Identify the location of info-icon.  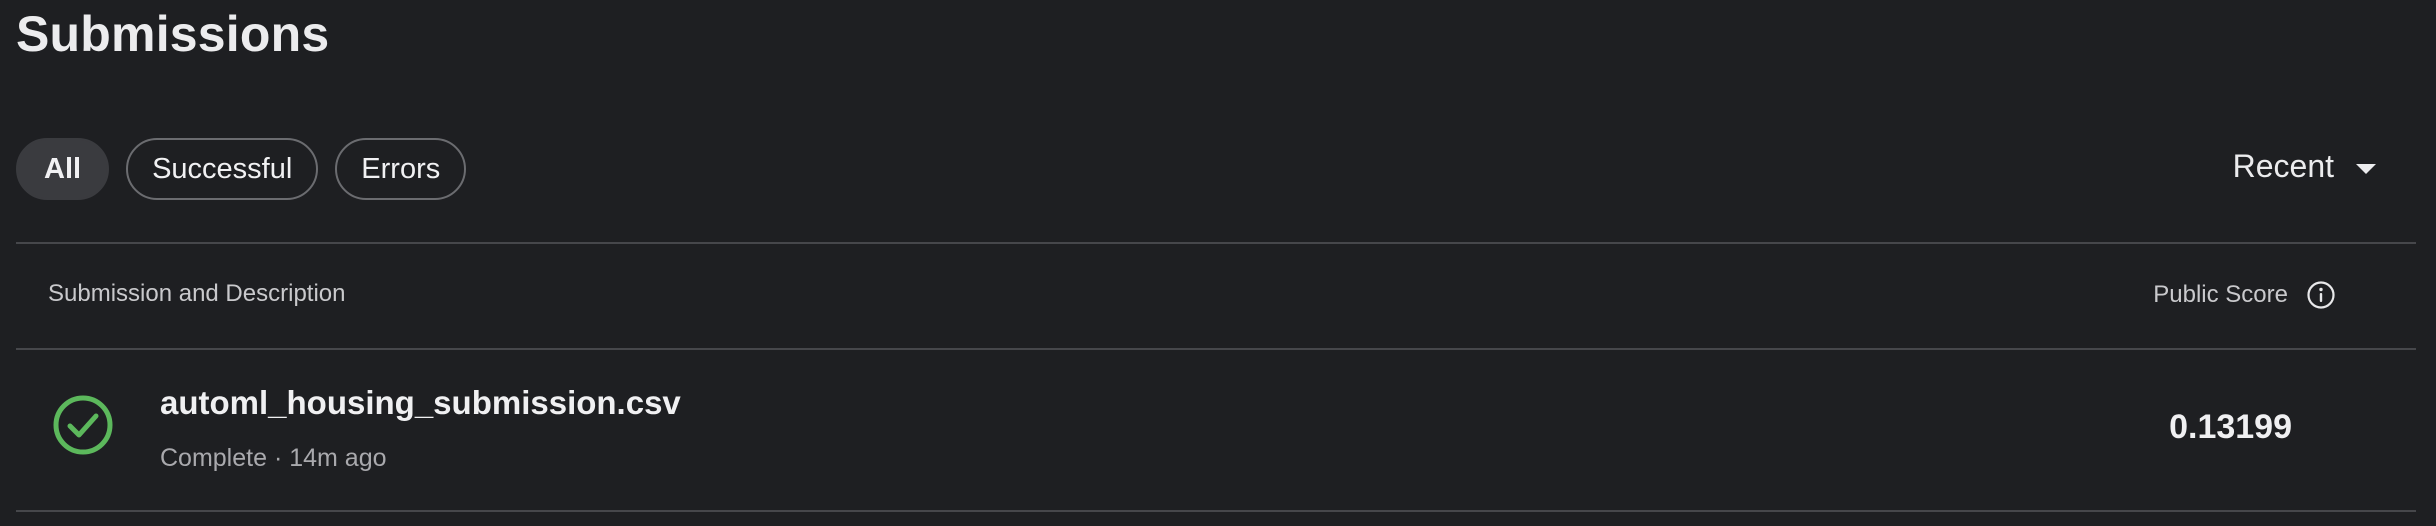
(2321, 295).